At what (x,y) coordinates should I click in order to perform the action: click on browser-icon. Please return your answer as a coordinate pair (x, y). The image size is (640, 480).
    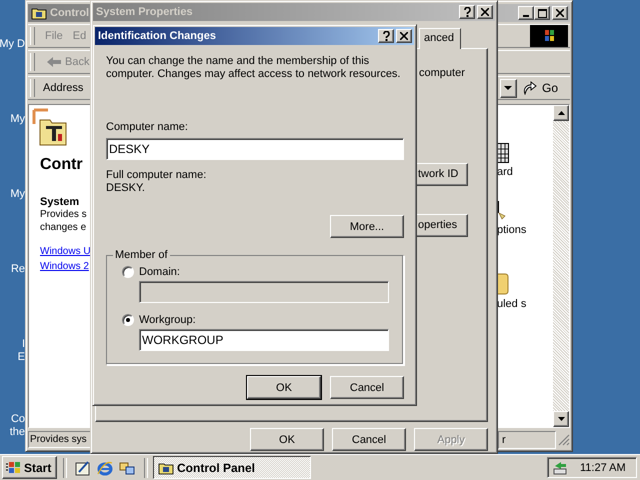
    Looking at the image, I should click on (105, 468).